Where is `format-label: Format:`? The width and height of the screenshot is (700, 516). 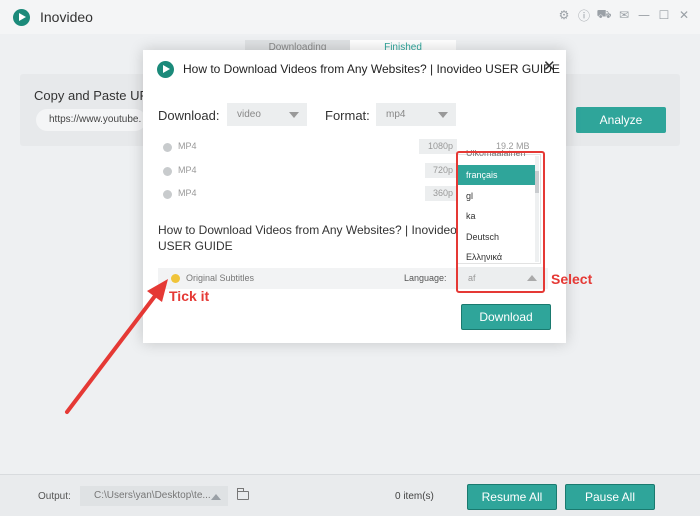 format-label: Format: is located at coordinates (347, 115).